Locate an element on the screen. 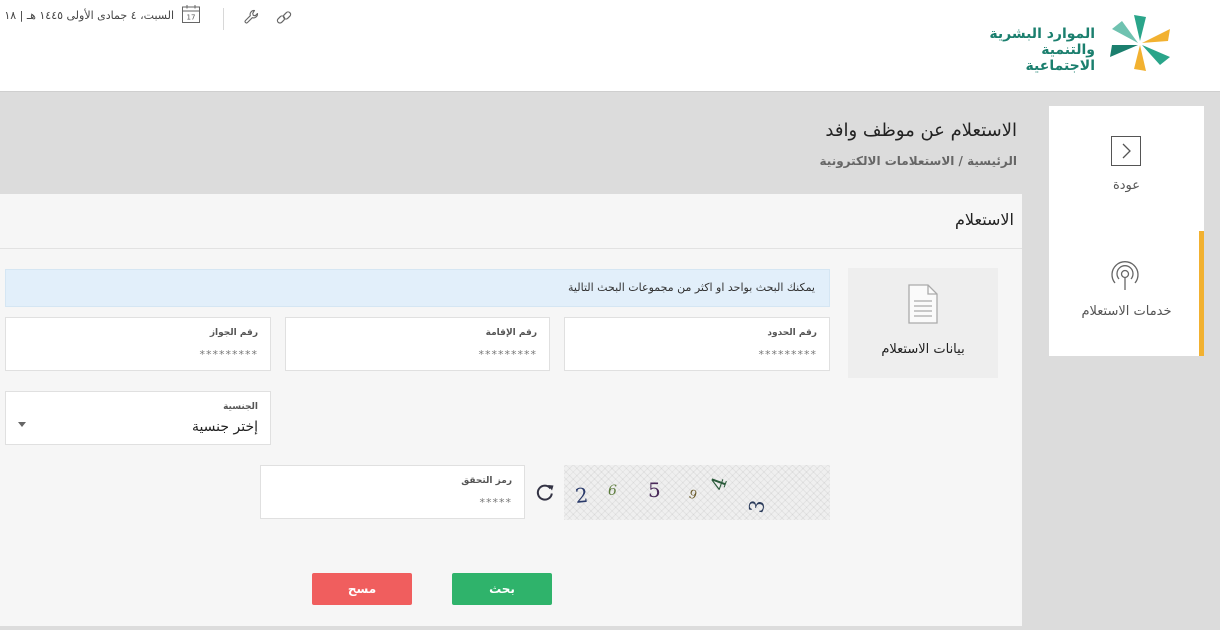 This screenshot has height=630, width=1220. passport-number-input is located at coordinates (139, 354).